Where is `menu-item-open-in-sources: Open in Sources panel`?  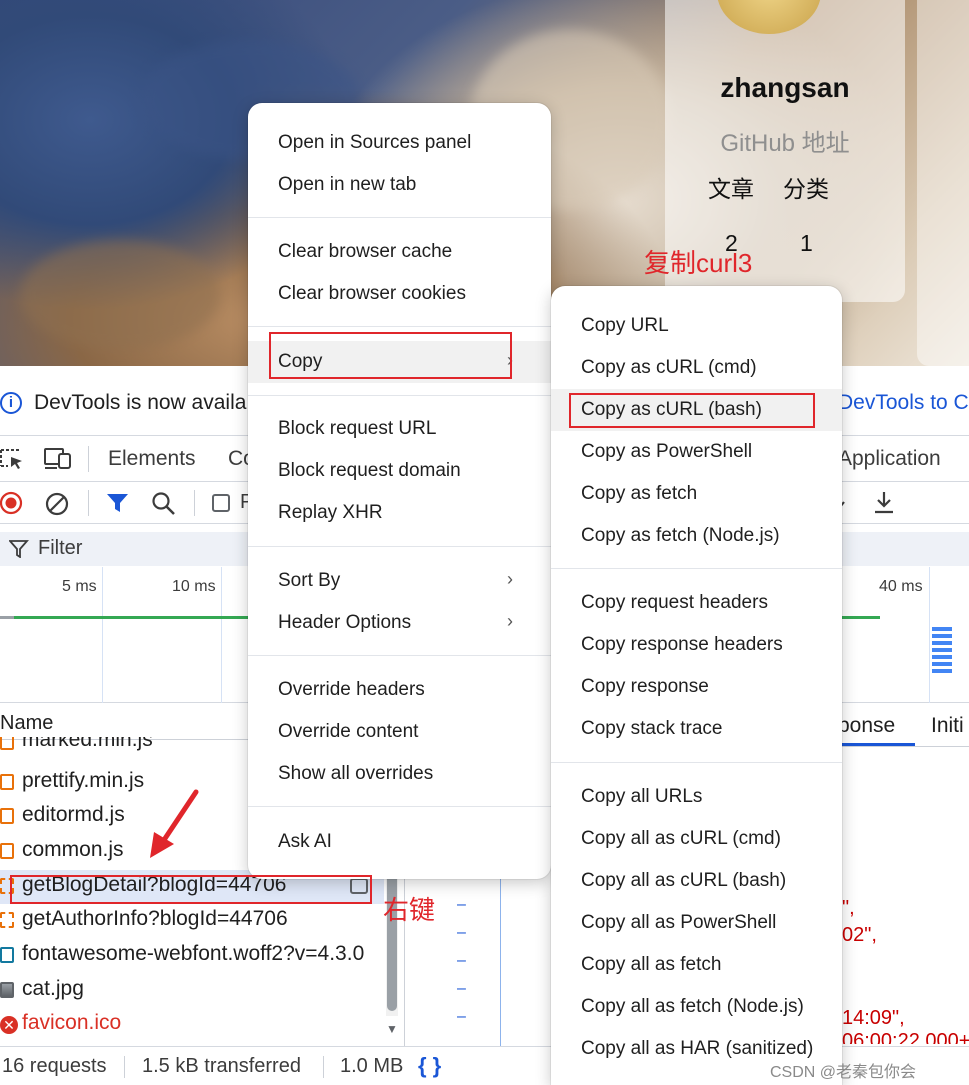
menu-item-open-in-sources: Open in Sources panel is located at coordinates (399, 143).